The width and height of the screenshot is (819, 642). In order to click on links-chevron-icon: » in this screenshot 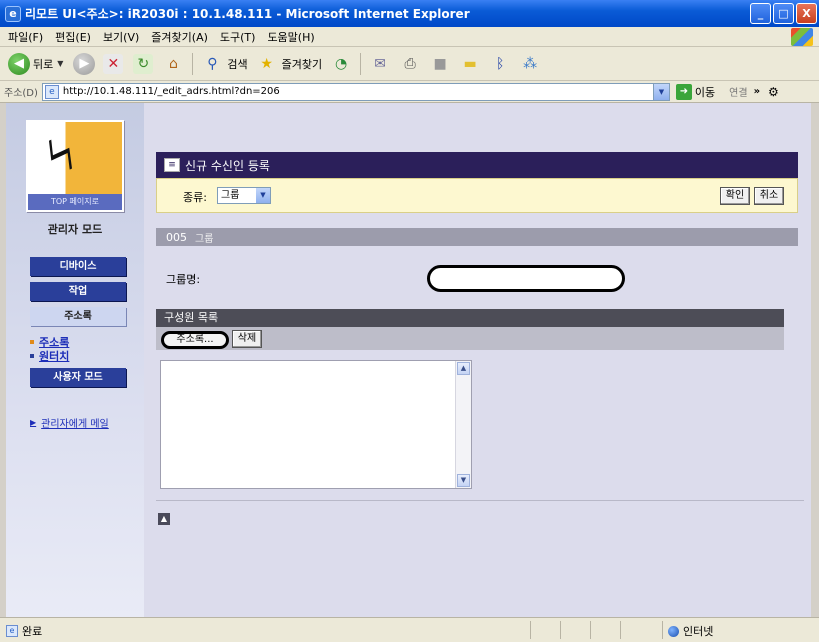, I will do `click(757, 91)`.